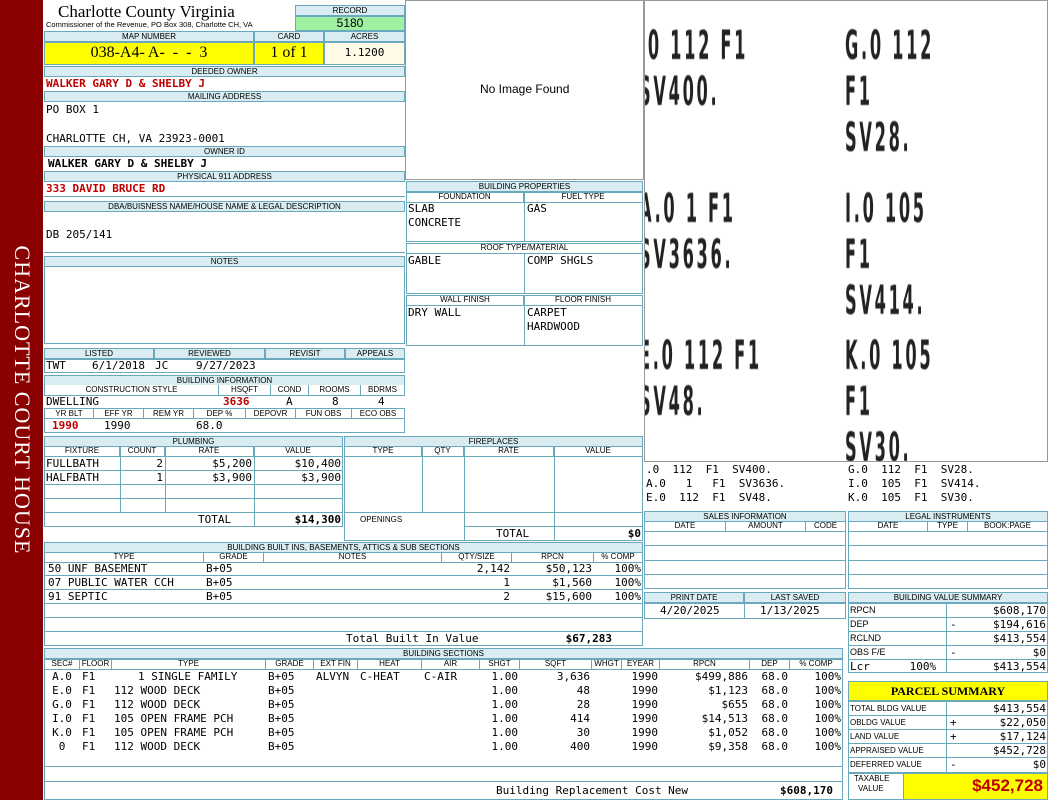 The image size is (1050, 800). I want to click on card-value: 1 of 1, so click(289, 53).